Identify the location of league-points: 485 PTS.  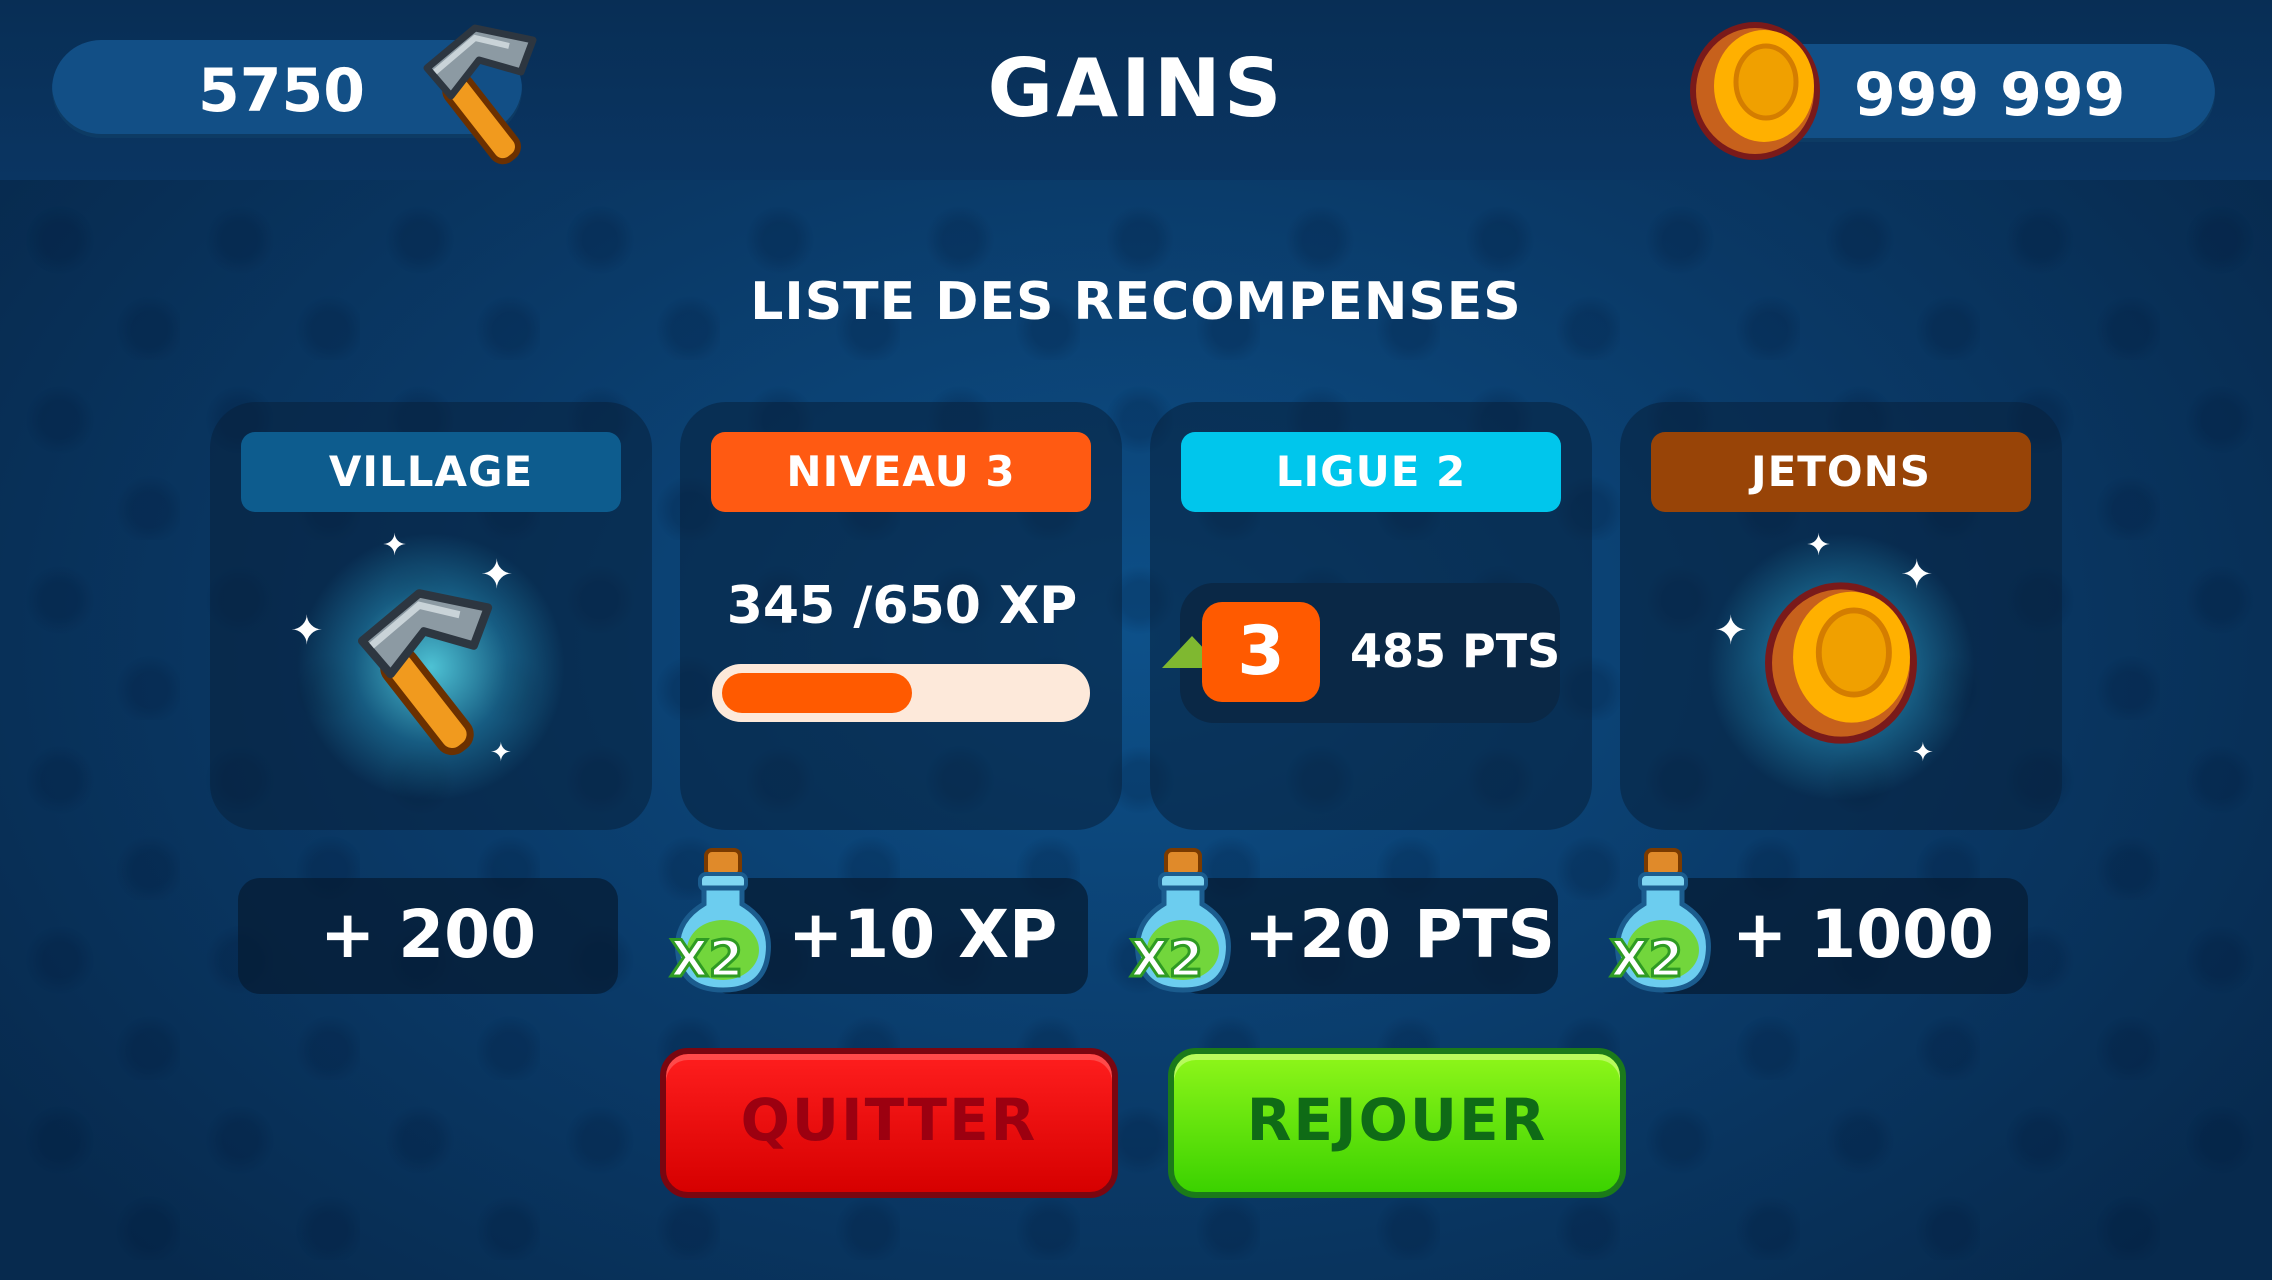
(1455, 651).